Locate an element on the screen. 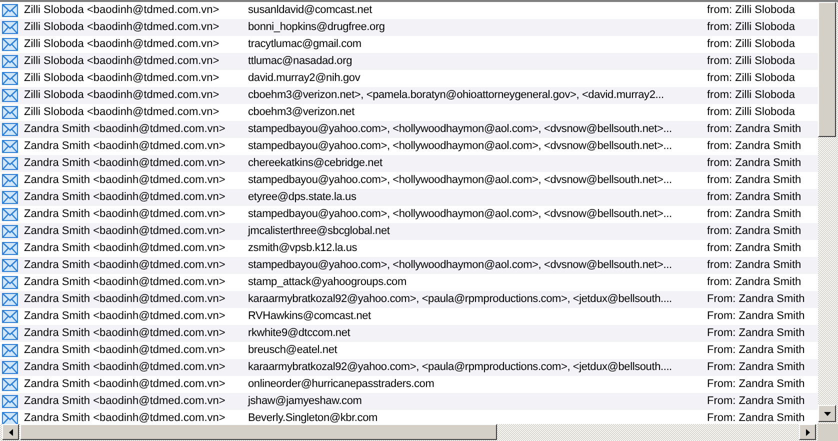 This screenshot has width=838, height=441. recipient-cell-text: rkwhite9@dtccom.net is located at coordinates (300, 333).